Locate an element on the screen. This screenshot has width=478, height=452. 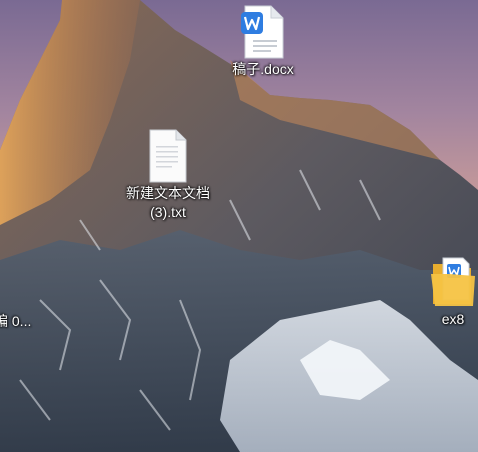
desktop-icon-label: 稿子.docx is located at coordinates (263, 69).